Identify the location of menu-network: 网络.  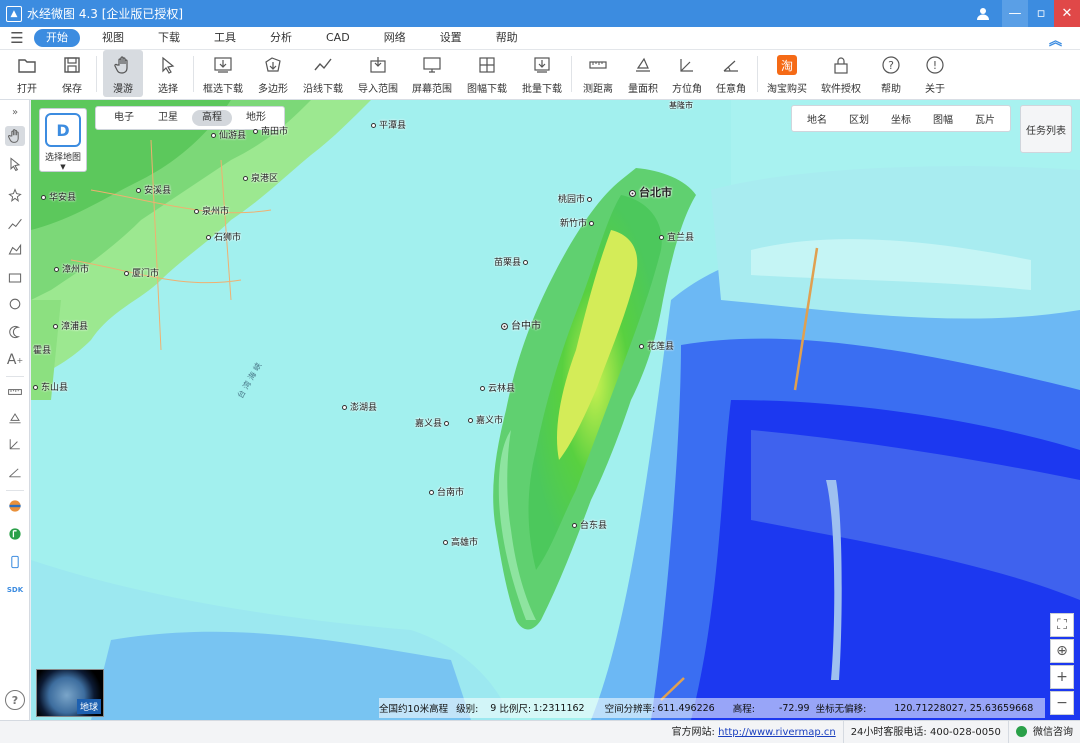
(395, 38).